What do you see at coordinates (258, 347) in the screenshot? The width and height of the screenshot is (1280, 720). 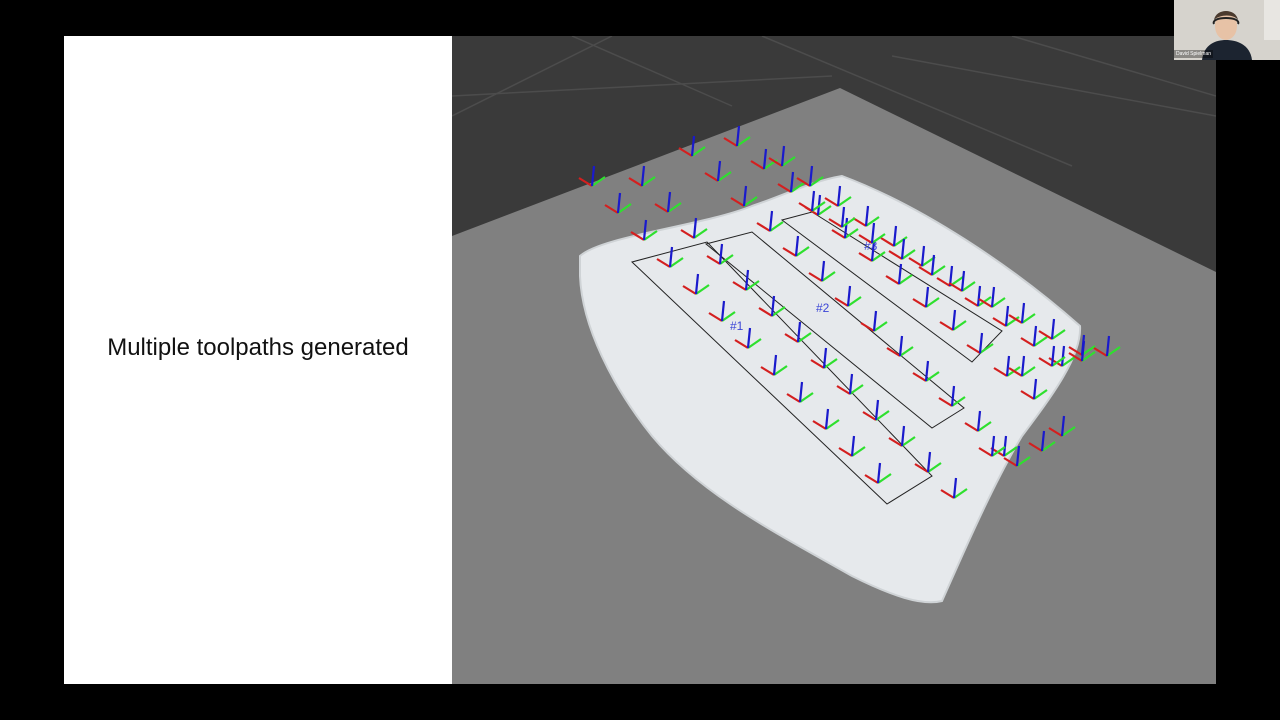 I see `slide-caption: Multiple toolpaths generated` at bounding box center [258, 347].